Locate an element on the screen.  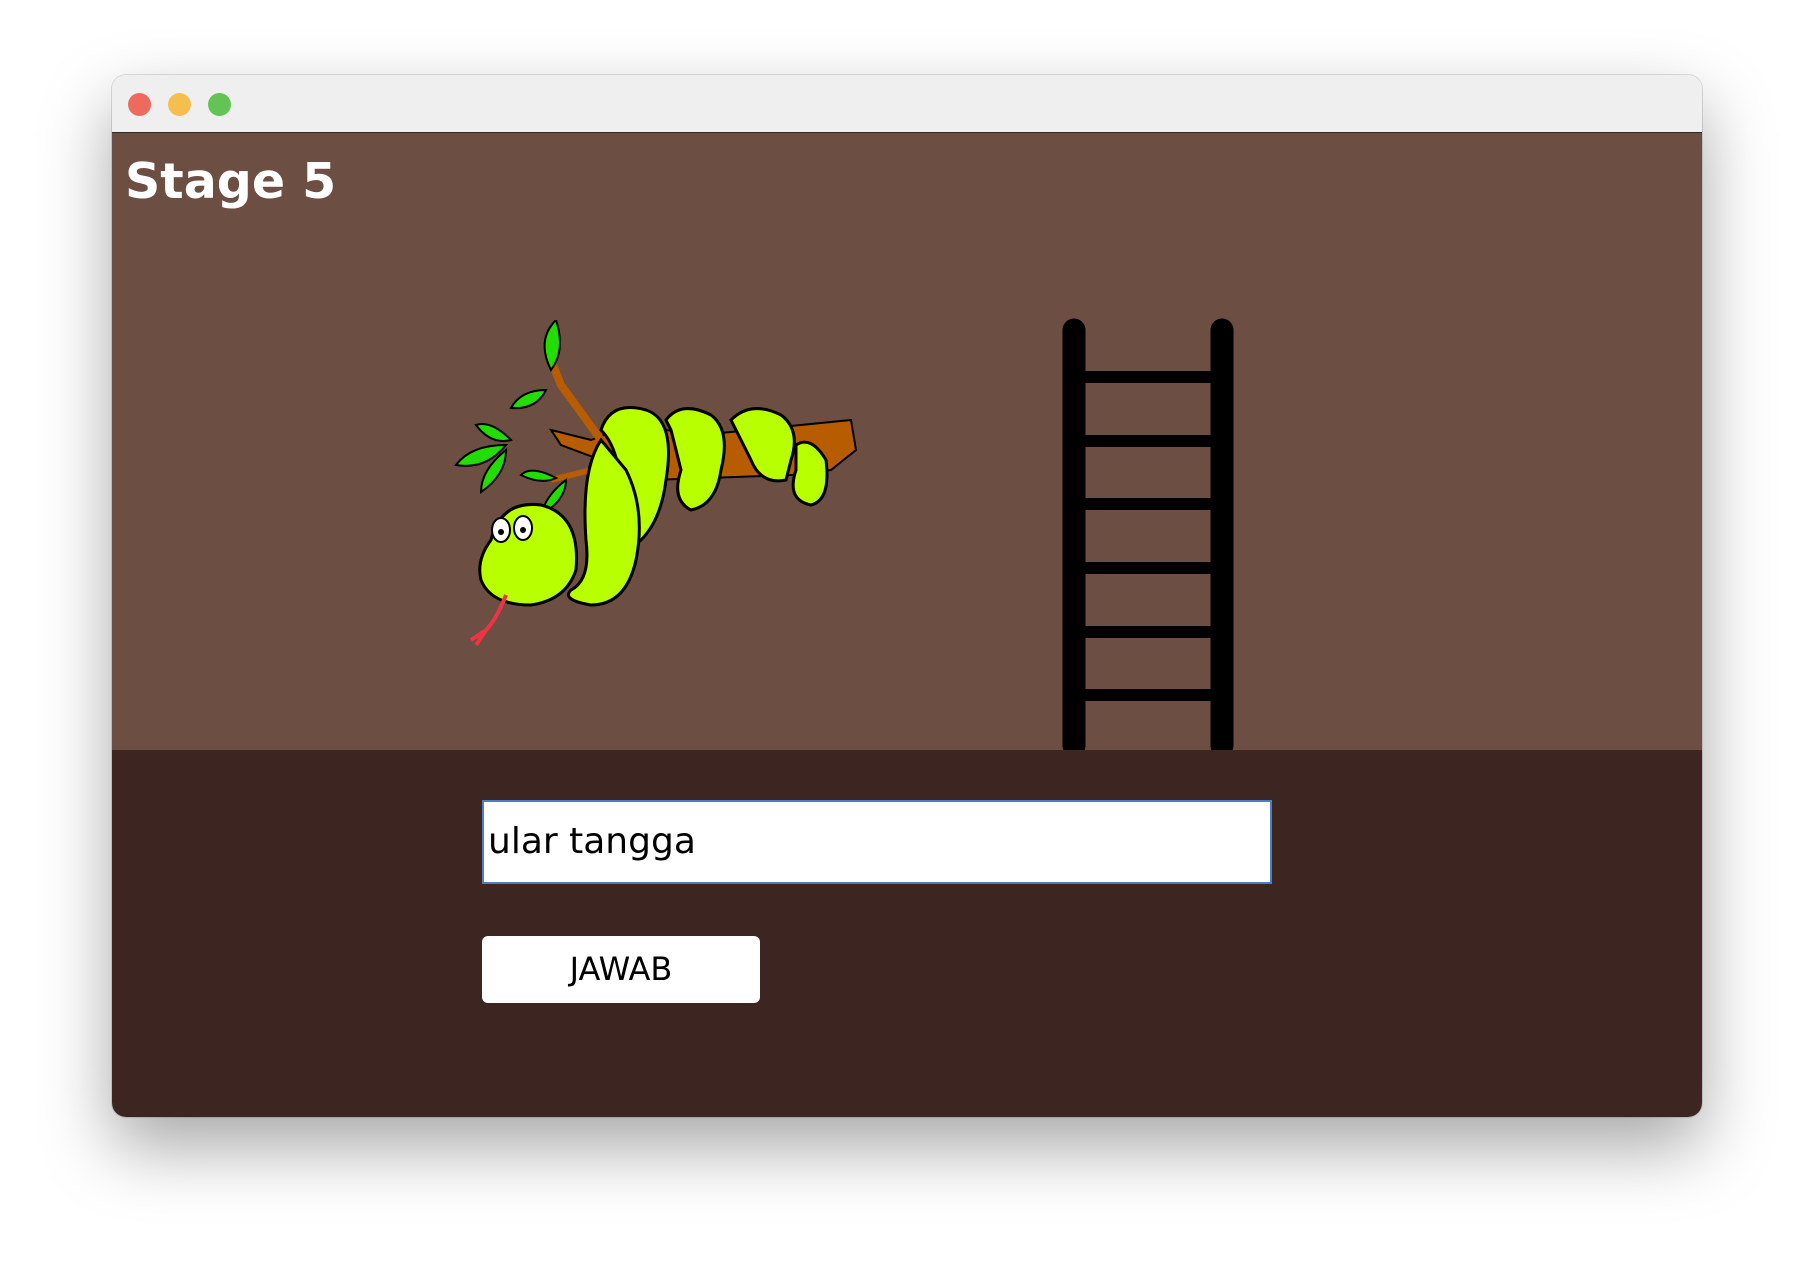
title-bar is located at coordinates (907, 104).